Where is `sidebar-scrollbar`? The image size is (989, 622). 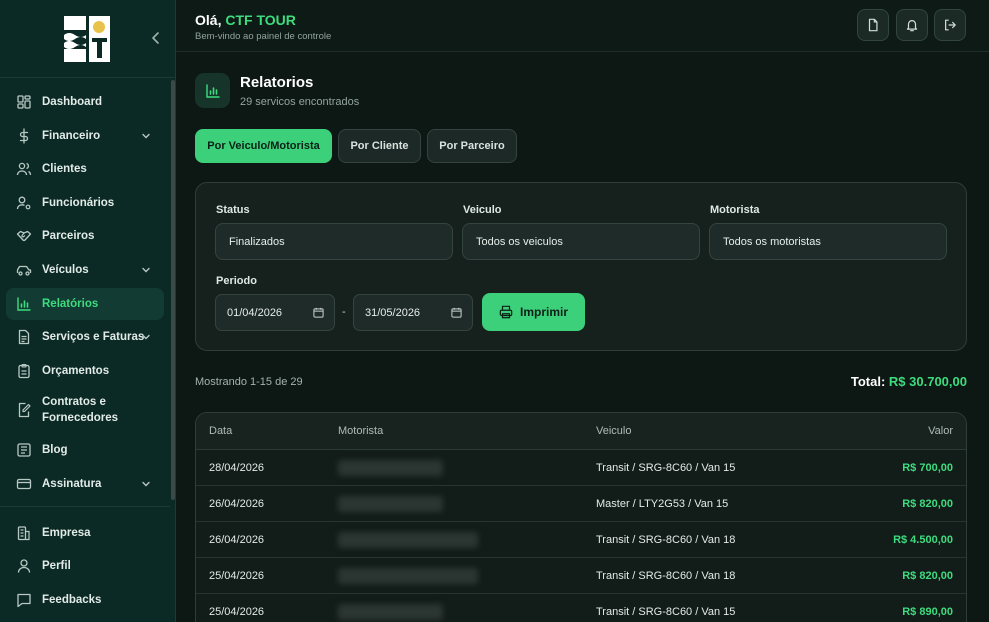 sidebar-scrollbar is located at coordinates (173, 290).